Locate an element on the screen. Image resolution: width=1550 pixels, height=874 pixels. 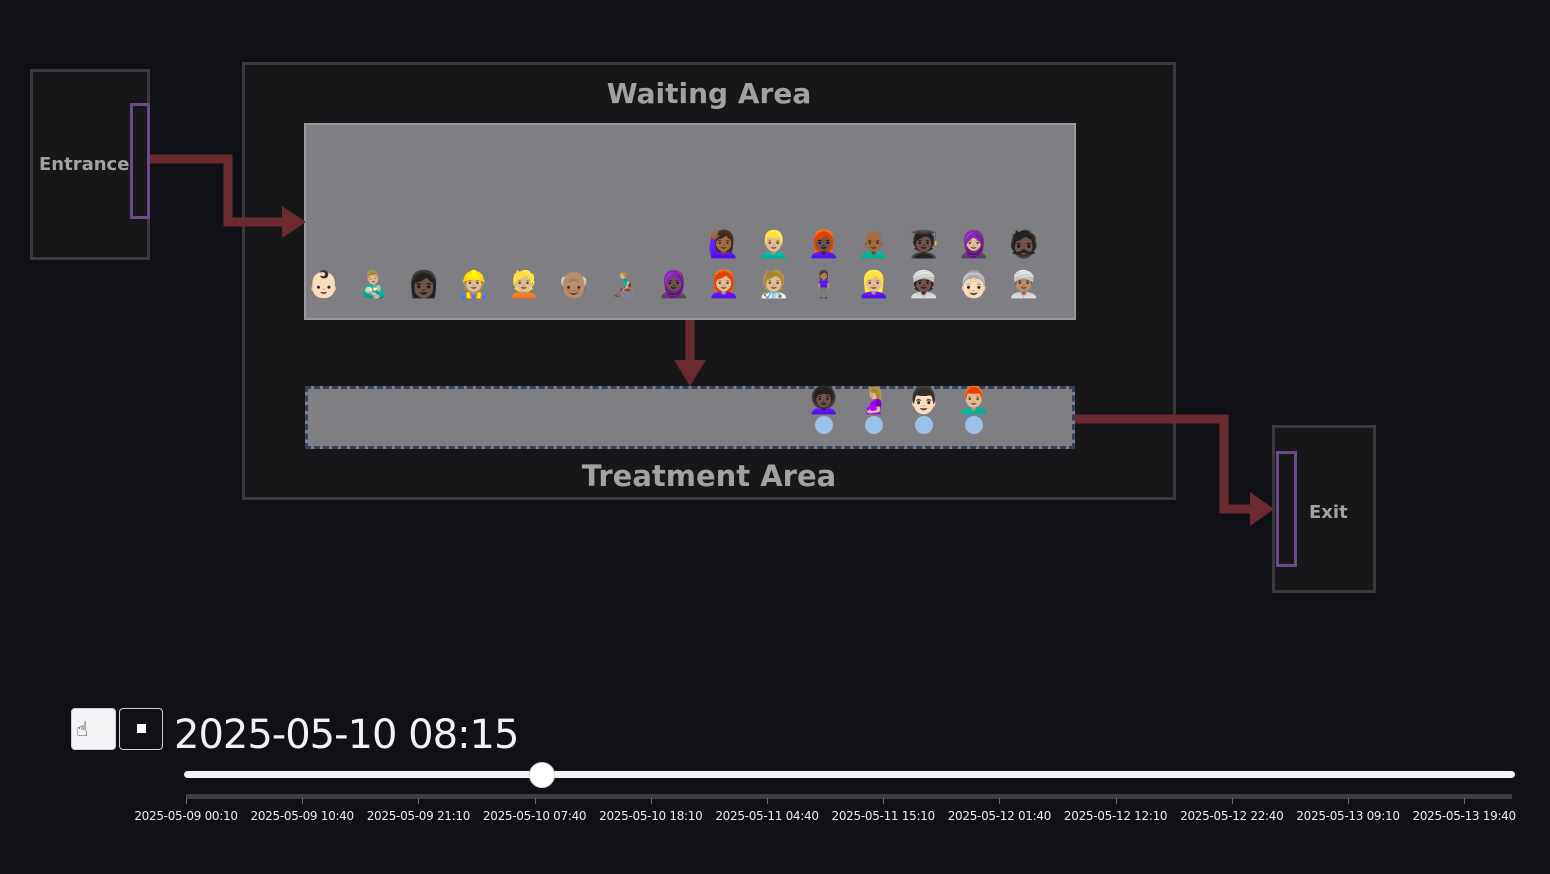
waiting-patient: 👨🏼‍🍼 is located at coordinates (374, 285).